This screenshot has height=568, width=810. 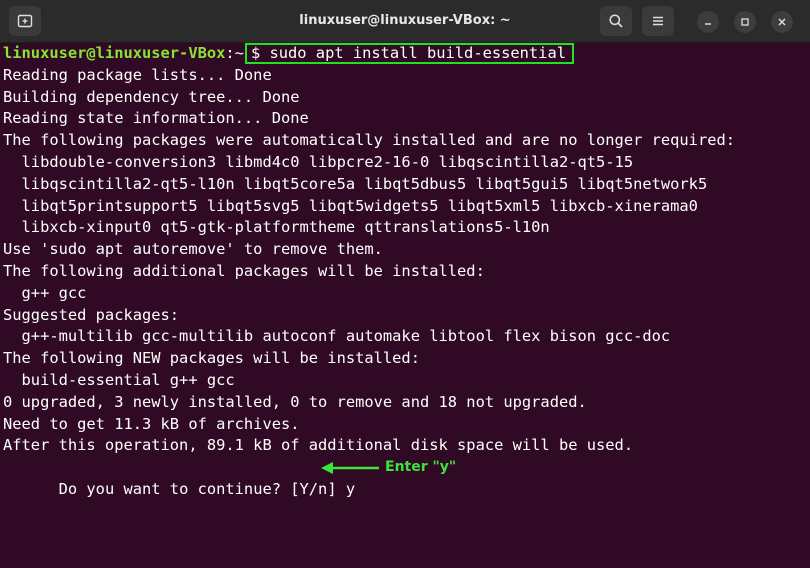 I want to click on search-button, so click(x=616, y=21).